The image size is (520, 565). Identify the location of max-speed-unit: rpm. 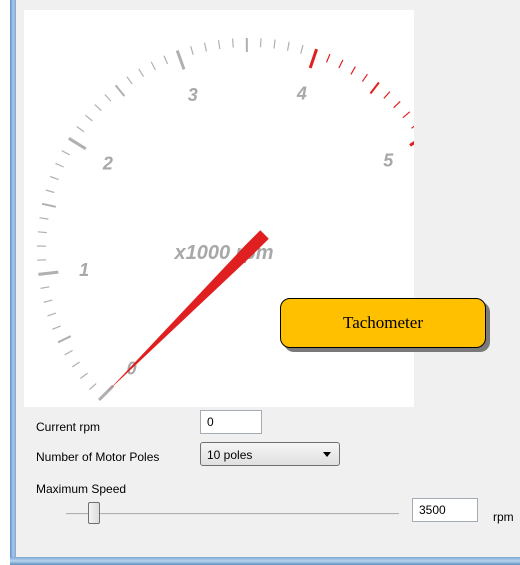
(503, 517).